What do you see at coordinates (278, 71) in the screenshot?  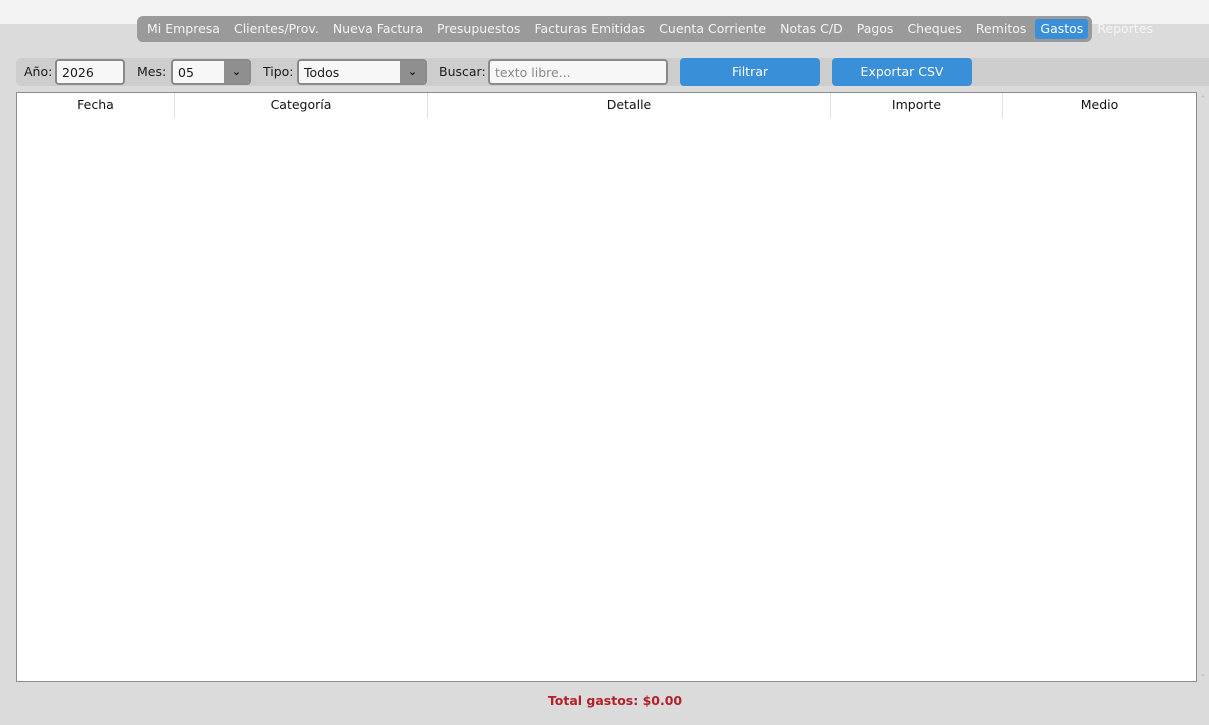 I see `type-label: Tipo:` at bounding box center [278, 71].